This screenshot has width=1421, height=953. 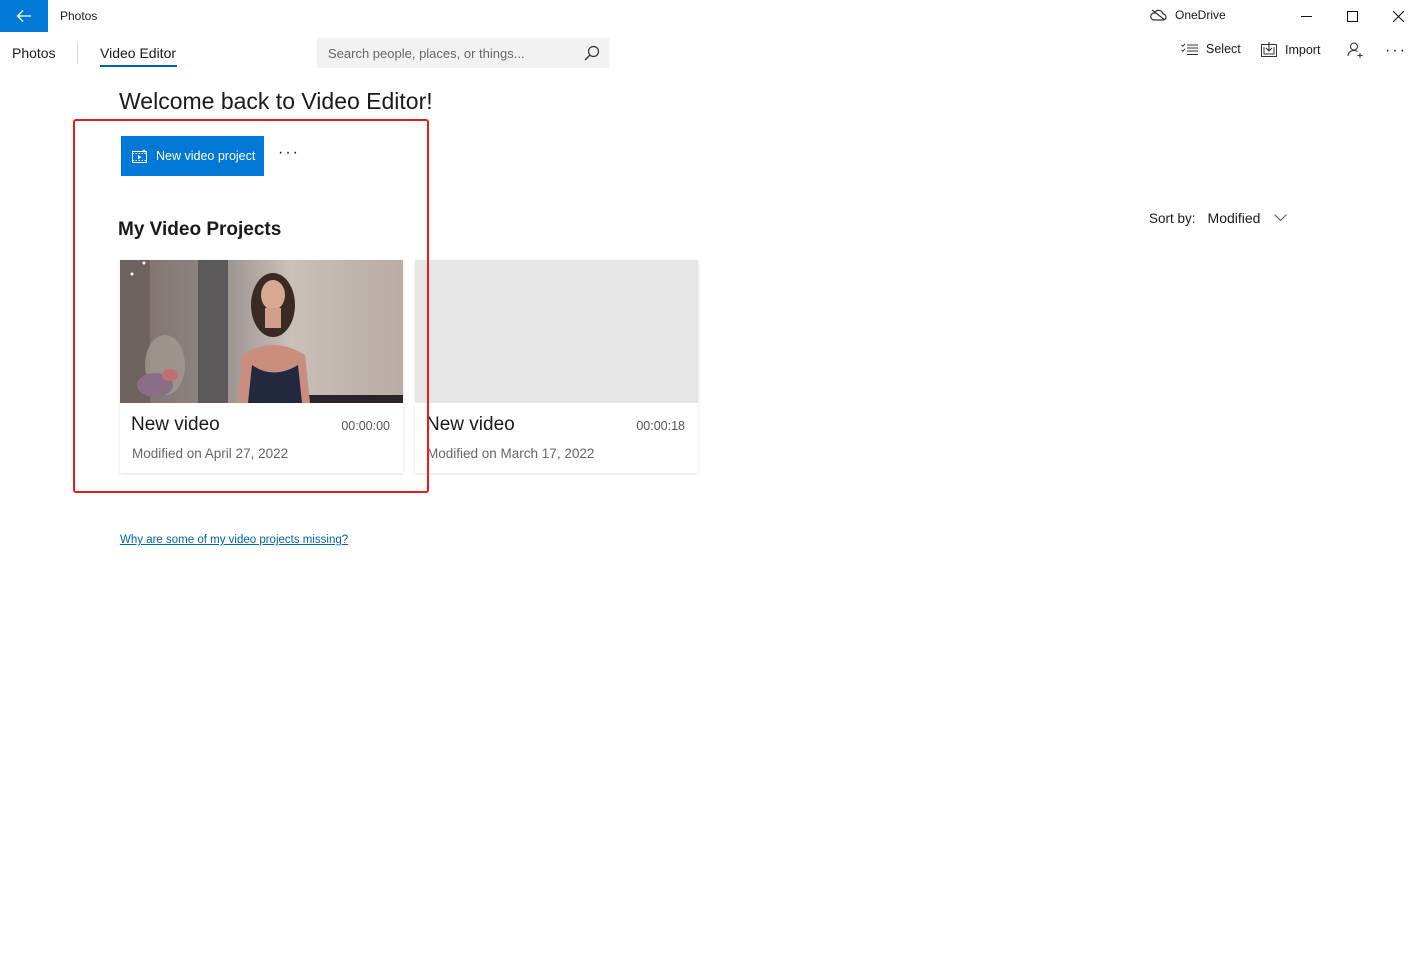 What do you see at coordinates (1303, 49) in the screenshot?
I see `import-label: Import` at bounding box center [1303, 49].